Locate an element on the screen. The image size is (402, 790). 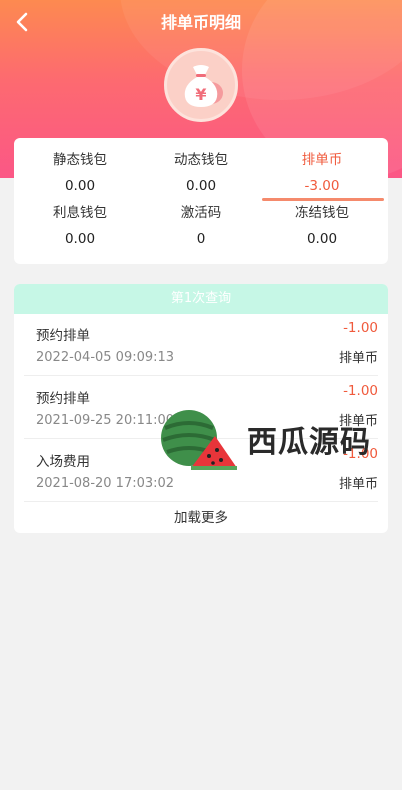
wallet-label: 排单币 is located at coordinates (322, 160).